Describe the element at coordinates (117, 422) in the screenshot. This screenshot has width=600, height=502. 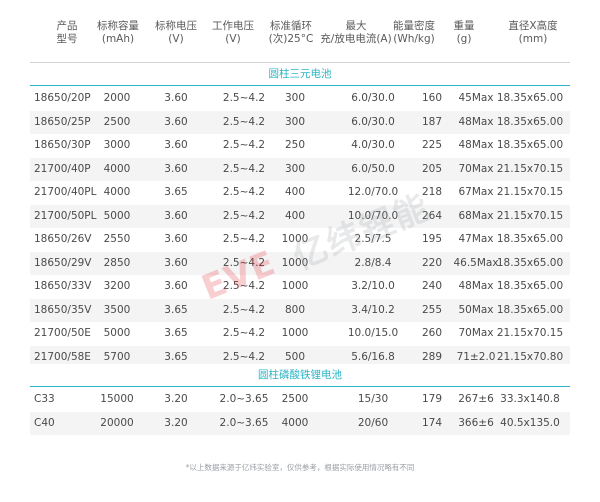
I see `table-cell: 20000` at that location.